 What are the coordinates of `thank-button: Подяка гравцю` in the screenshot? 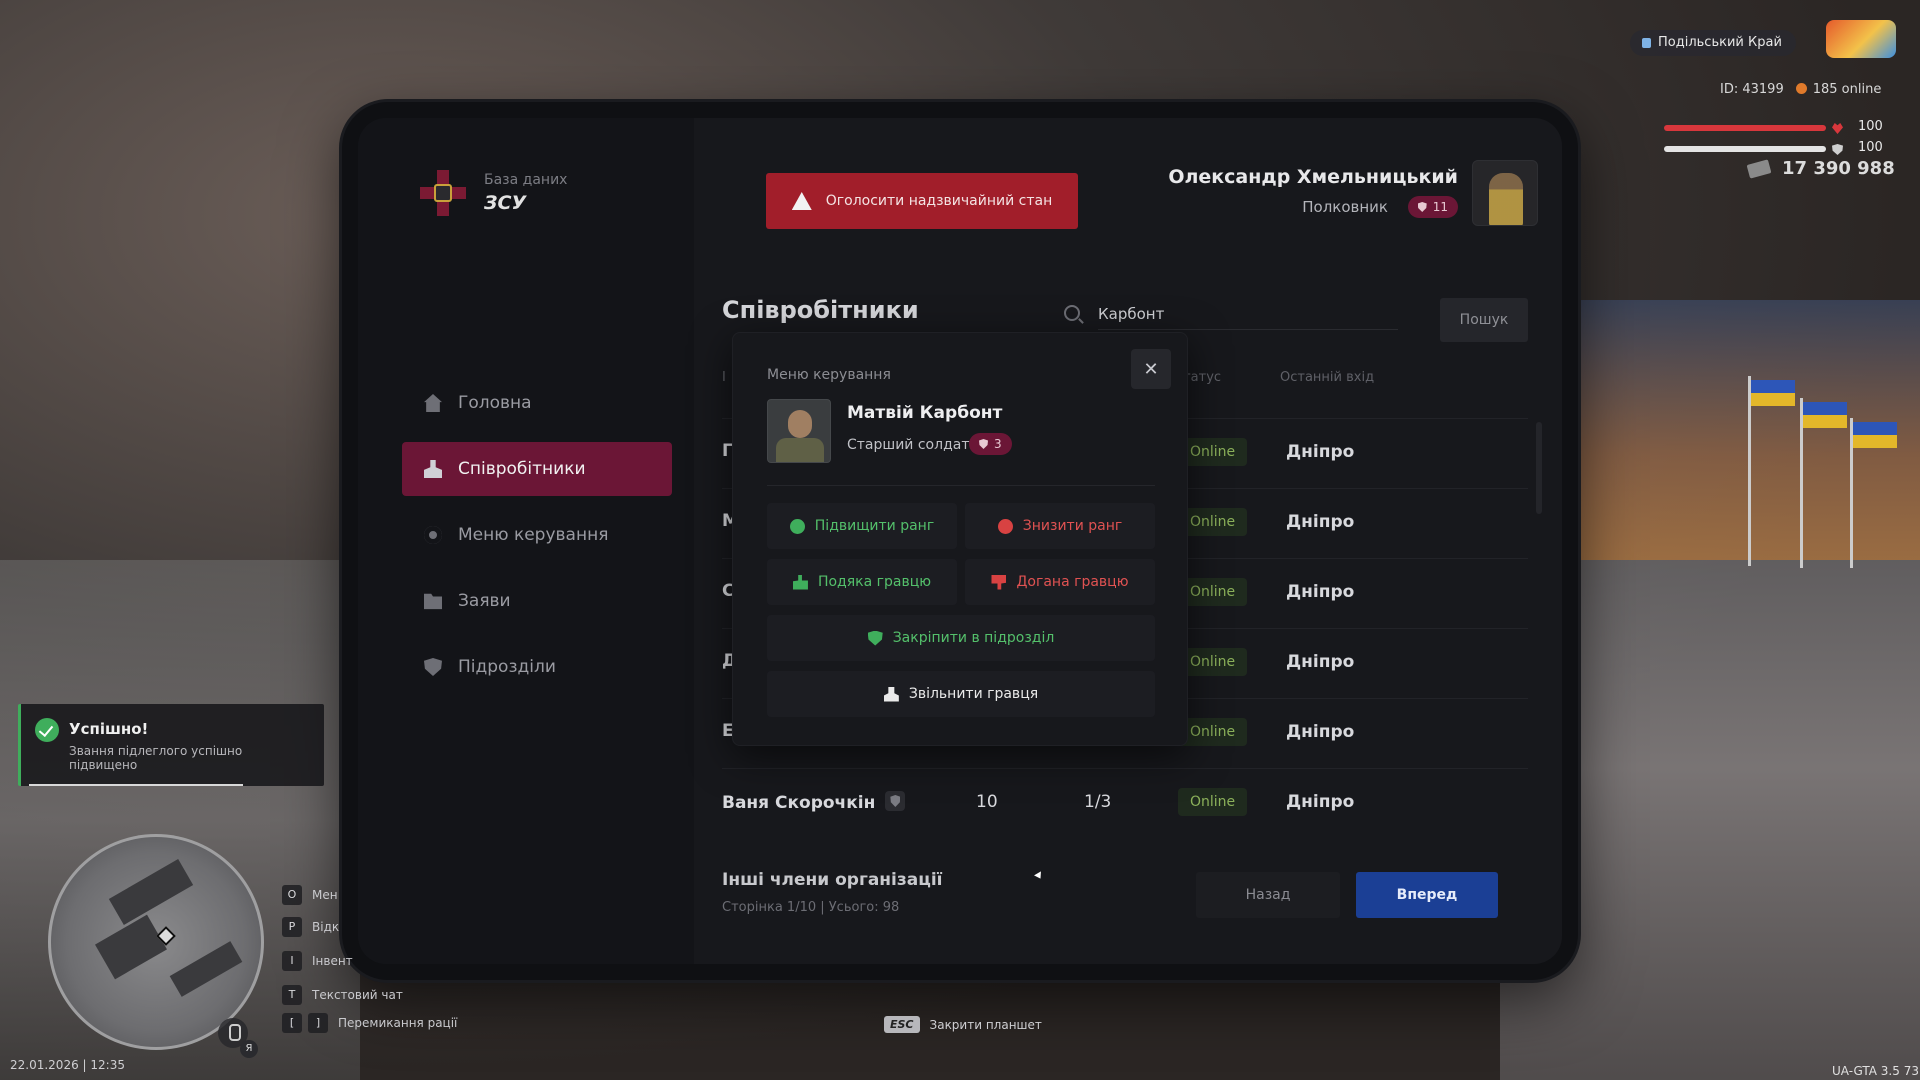 It's located at (862, 582).